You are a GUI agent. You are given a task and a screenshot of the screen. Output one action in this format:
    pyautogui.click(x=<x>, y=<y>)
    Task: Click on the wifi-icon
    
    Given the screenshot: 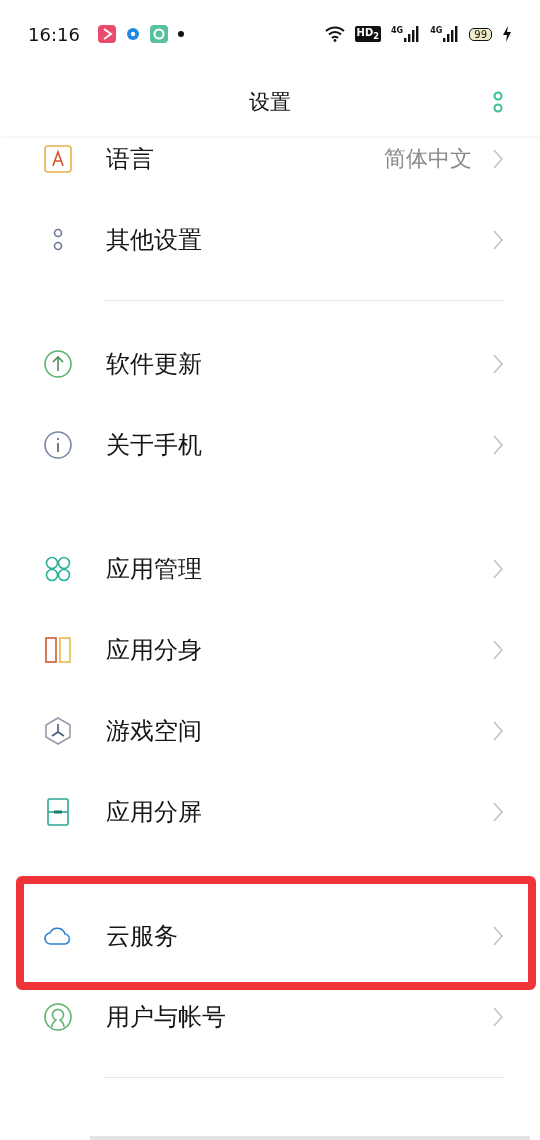 What is the action you would take?
    pyautogui.click(x=334, y=34)
    